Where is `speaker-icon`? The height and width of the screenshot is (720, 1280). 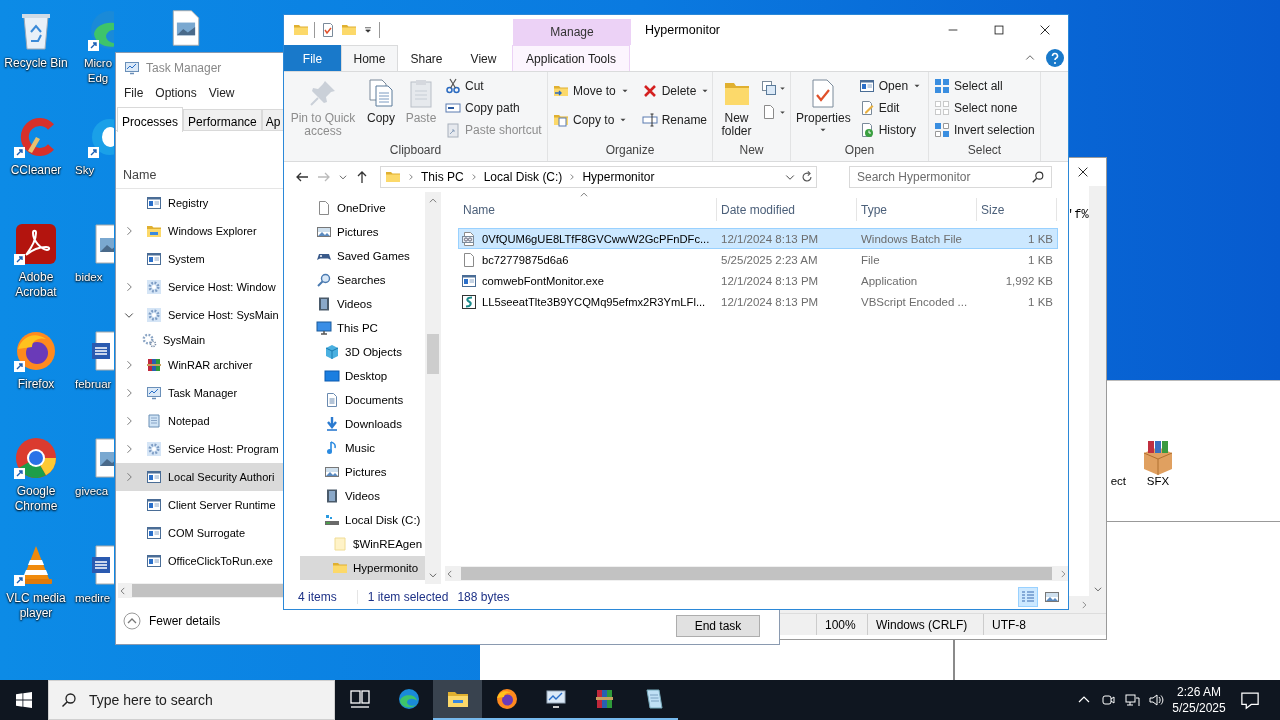 speaker-icon is located at coordinates (1156, 700).